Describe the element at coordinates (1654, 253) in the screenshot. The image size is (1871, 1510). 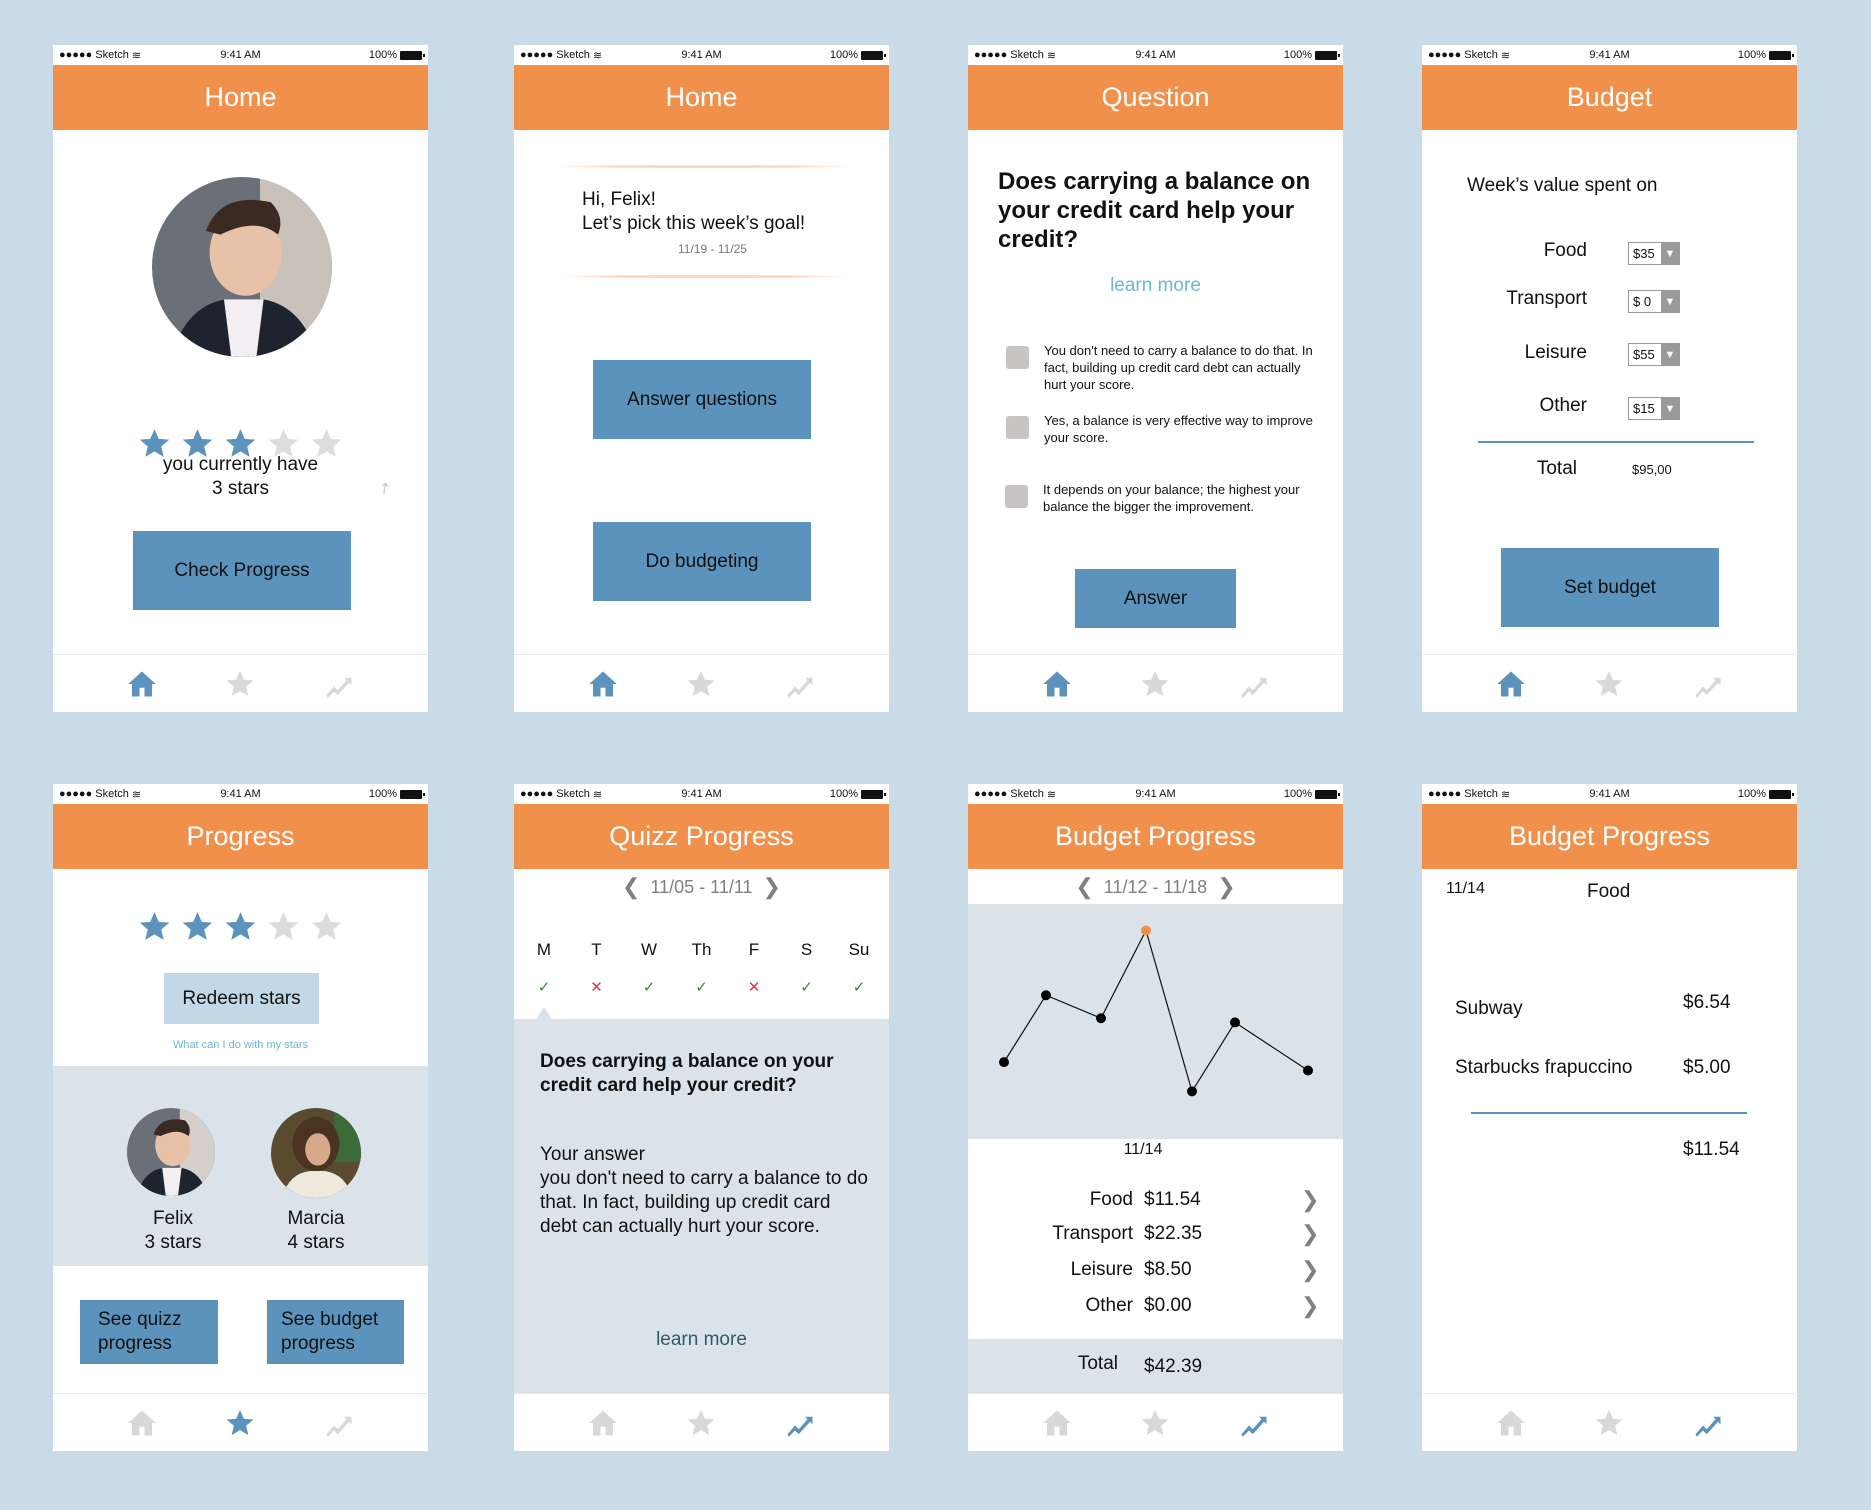
I see `budget-select-food: $35 ▼` at that location.